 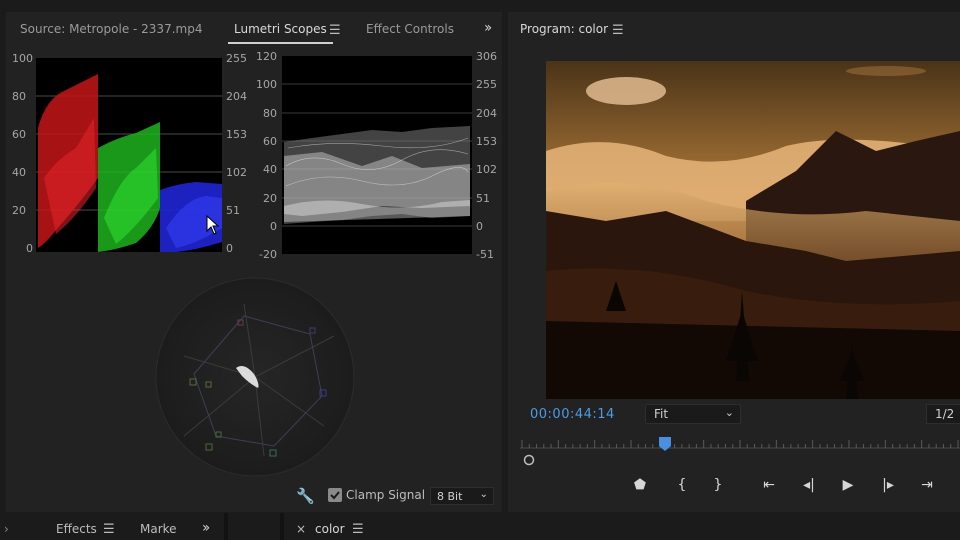 What do you see at coordinates (229, 248) in the screenshot?
I see `parade-rtick-0: 0` at bounding box center [229, 248].